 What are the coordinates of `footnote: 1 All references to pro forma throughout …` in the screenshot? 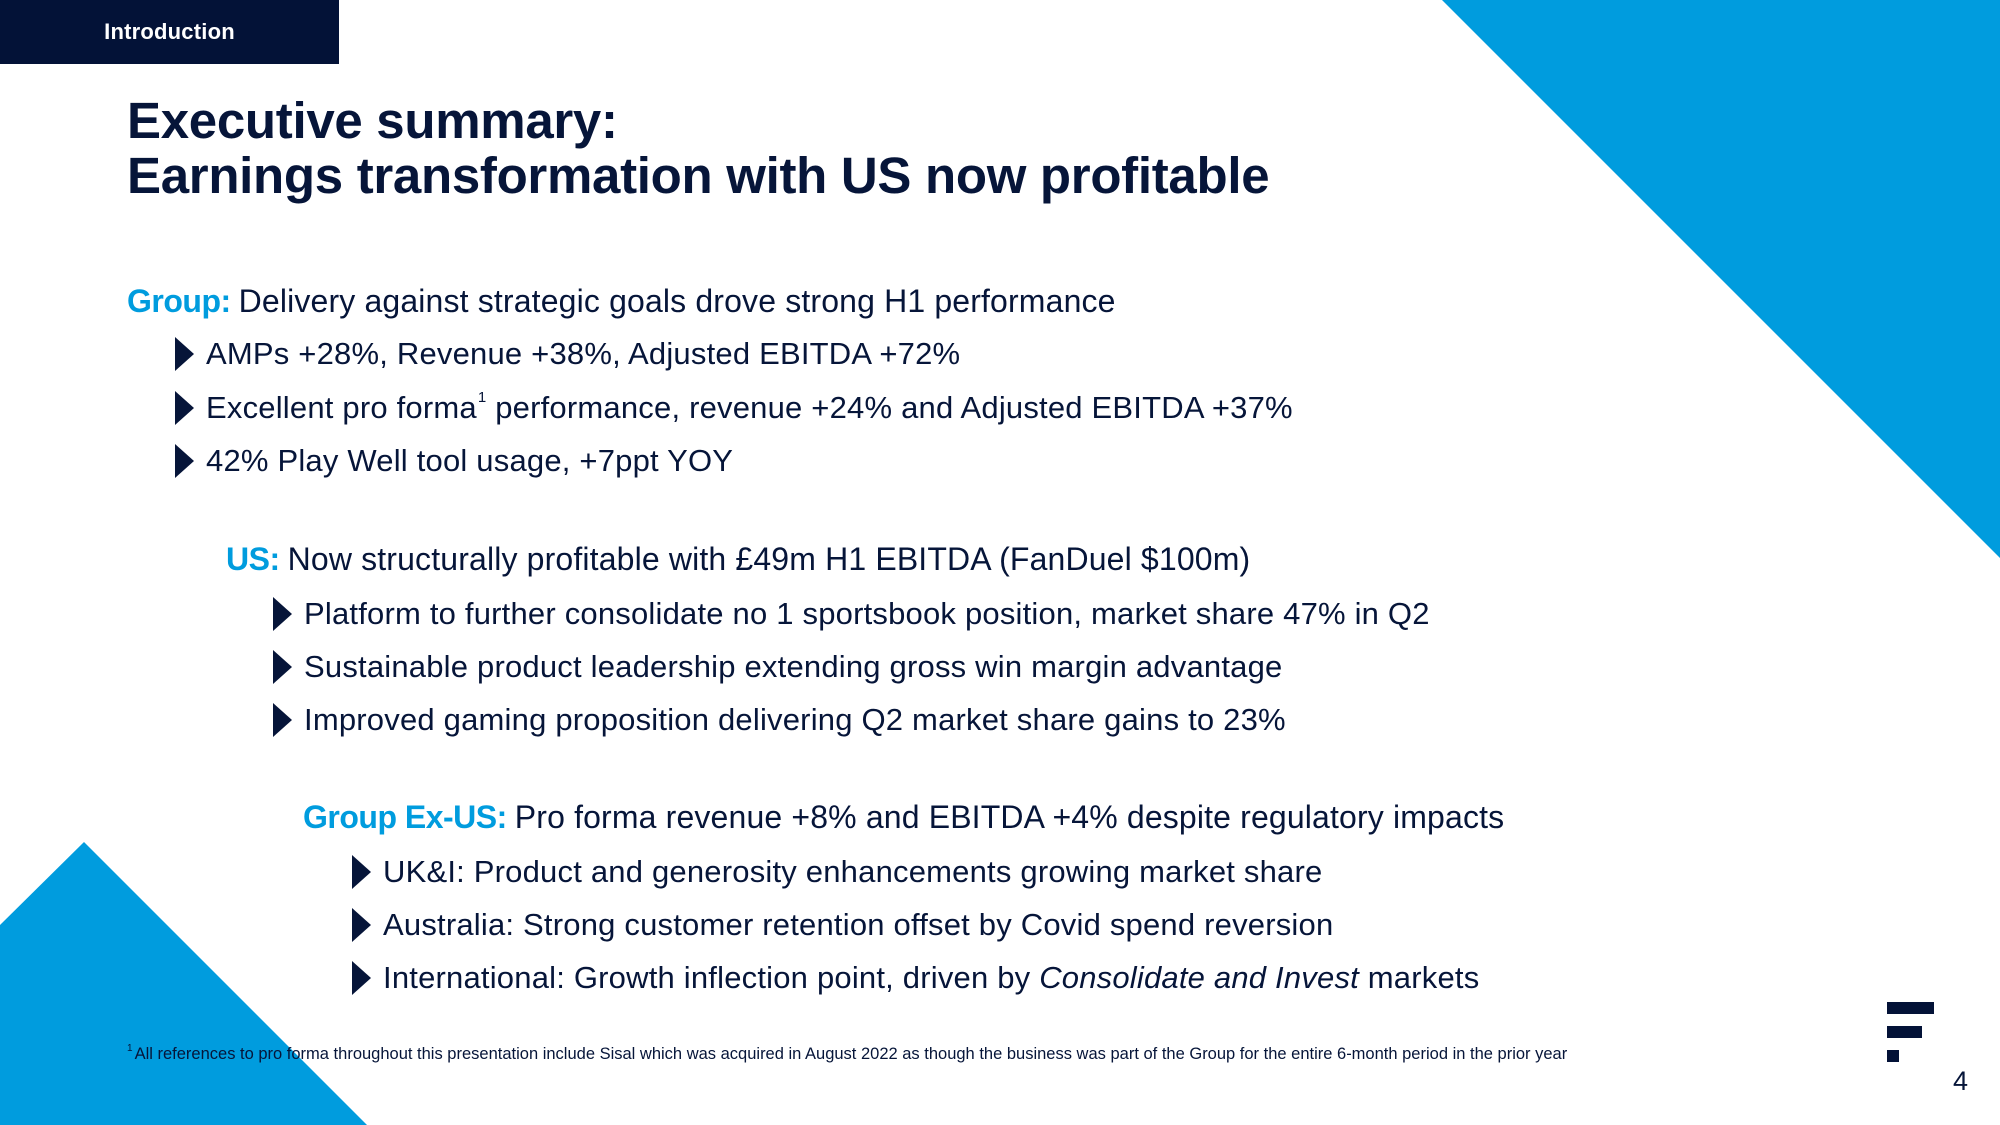 It's located at (847, 1054).